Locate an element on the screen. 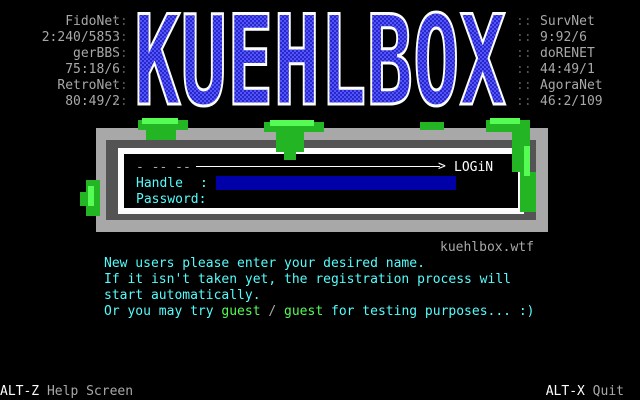 Image resolution: width=640 pixels, height=400 pixels. network-name: RetroNet is located at coordinates (88, 85).